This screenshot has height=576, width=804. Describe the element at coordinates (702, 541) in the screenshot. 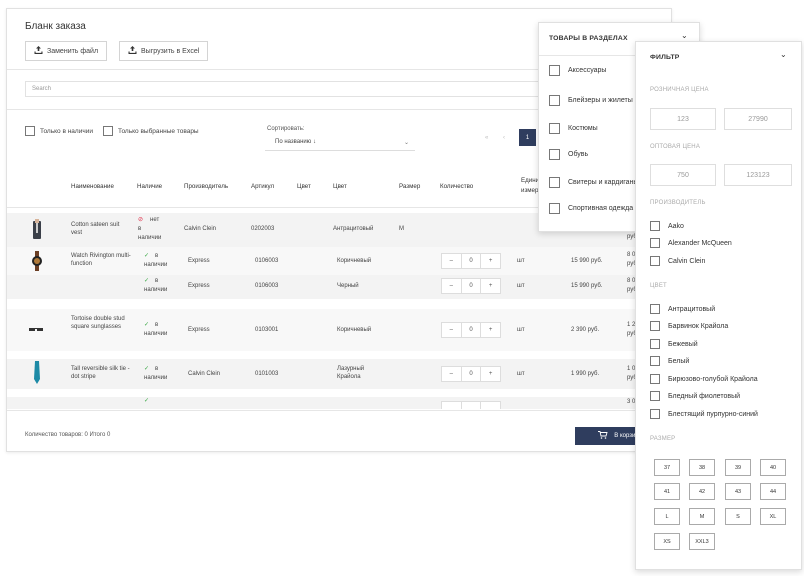

I see `size-option: XXL3` at that location.